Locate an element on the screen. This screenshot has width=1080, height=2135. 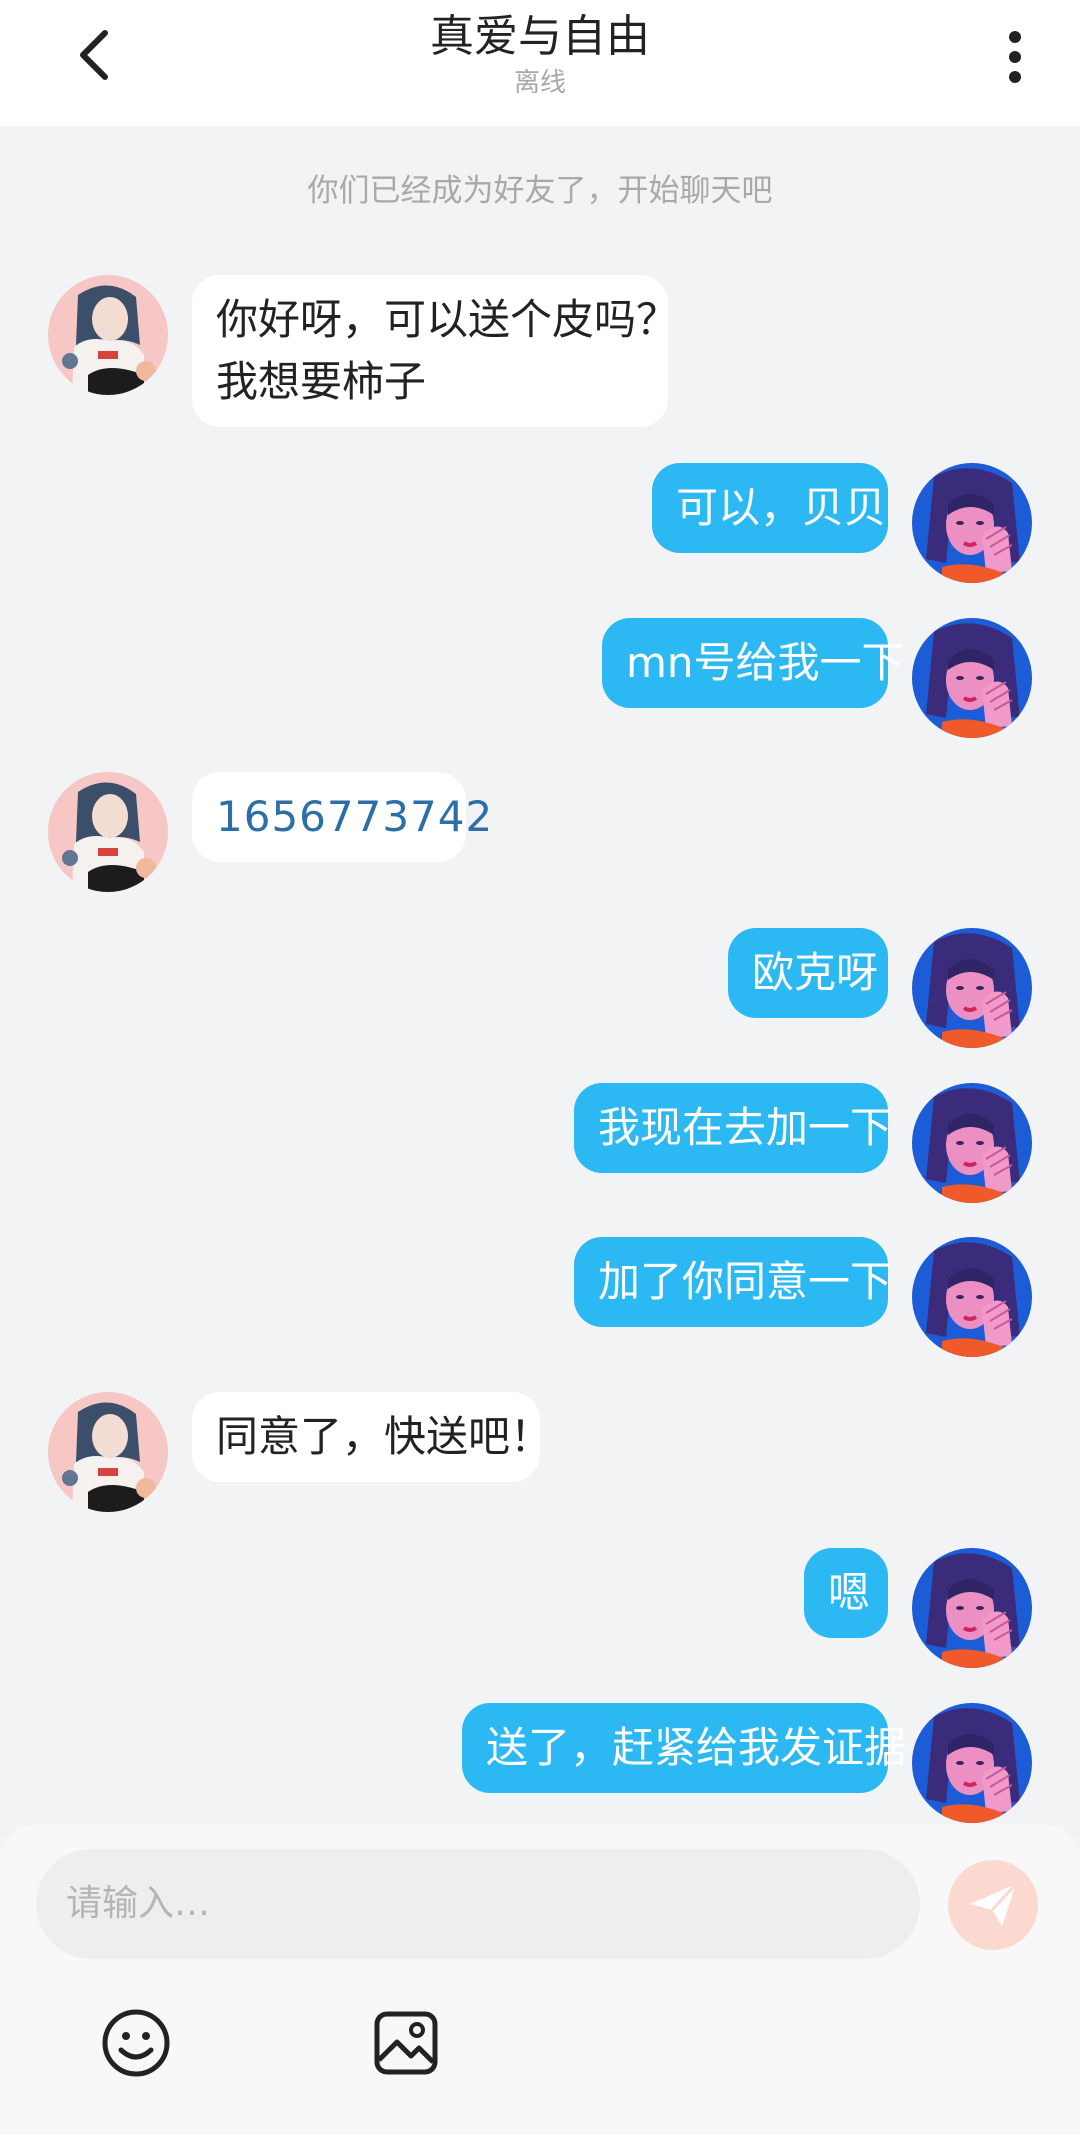
message-text-line: 1656773742 is located at coordinates (355, 816).